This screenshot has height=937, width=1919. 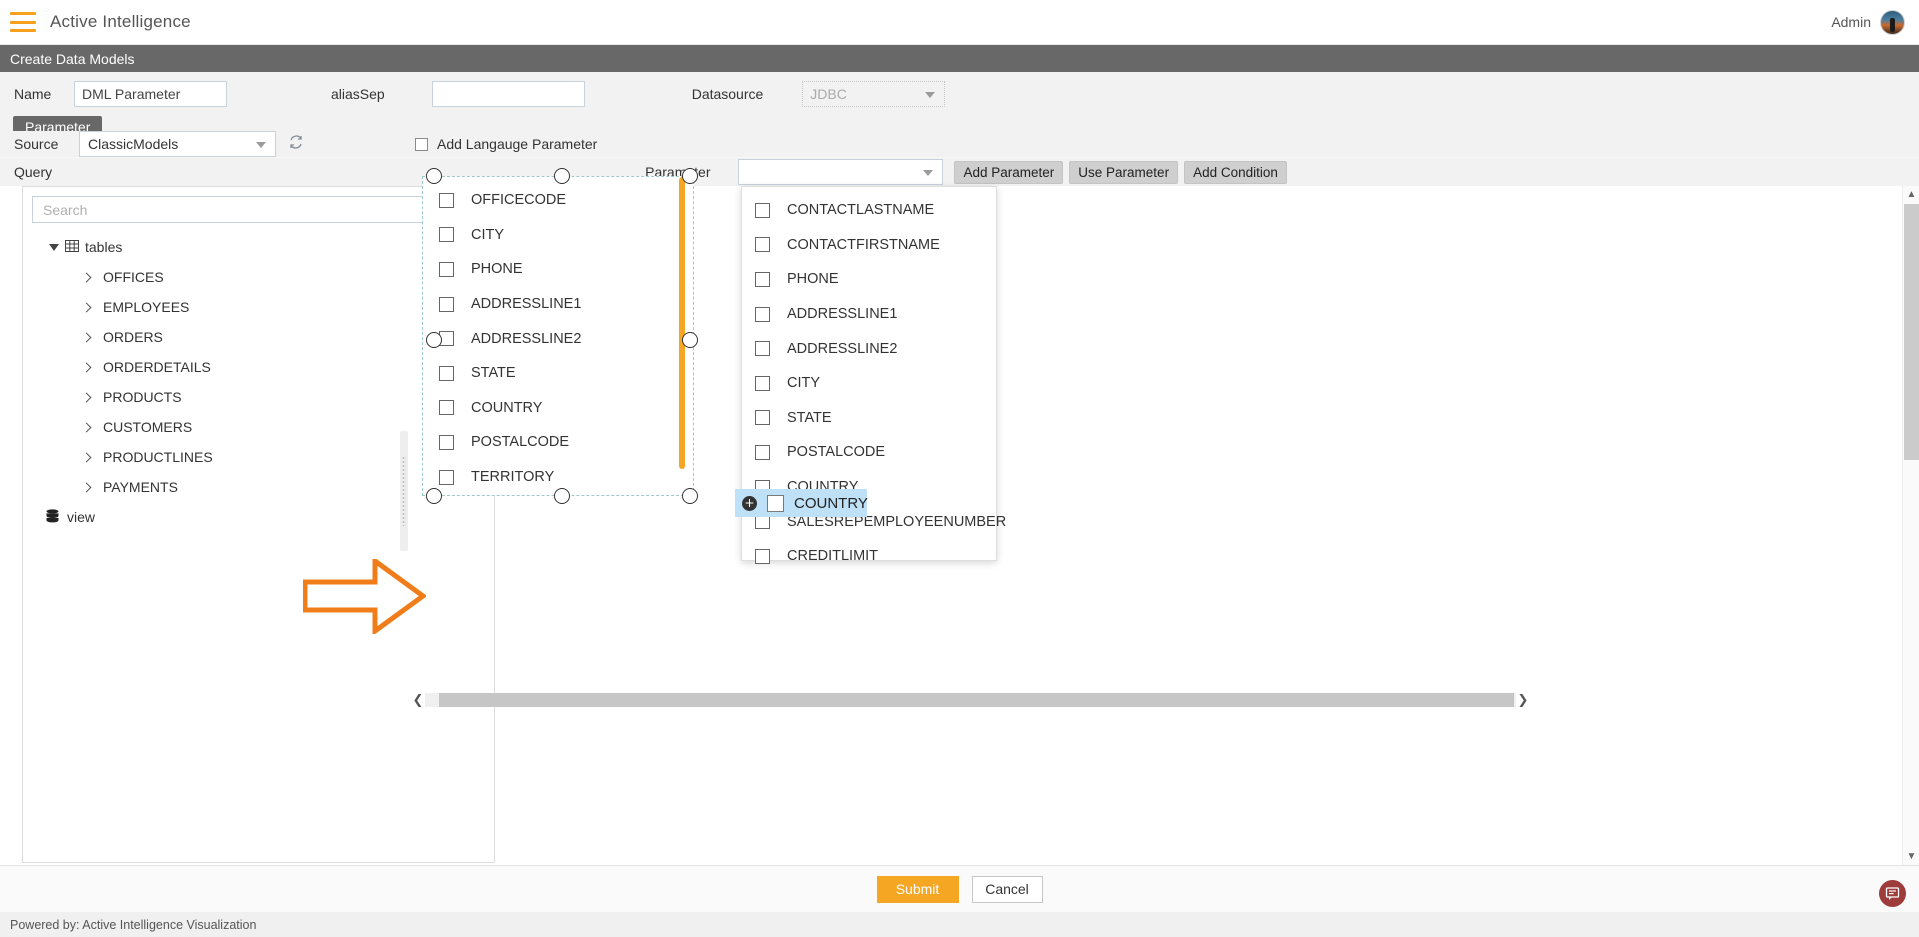 What do you see at coordinates (52, 517) in the screenshot?
I see `database-icon` at bounding box center [52, 517].